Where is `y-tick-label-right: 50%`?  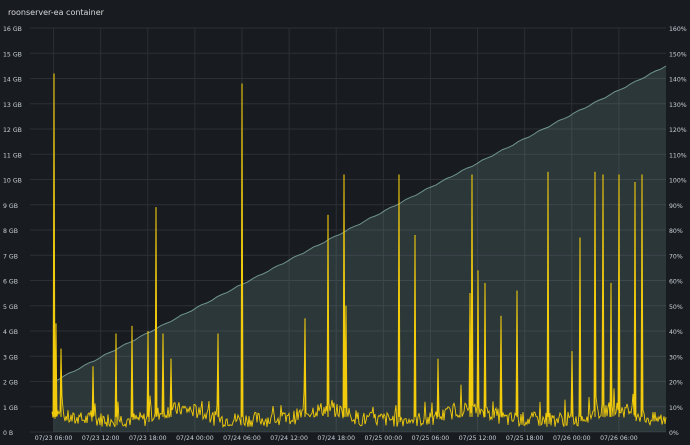
y-tick-label-right: 50% is located at coordinates (676, 307).